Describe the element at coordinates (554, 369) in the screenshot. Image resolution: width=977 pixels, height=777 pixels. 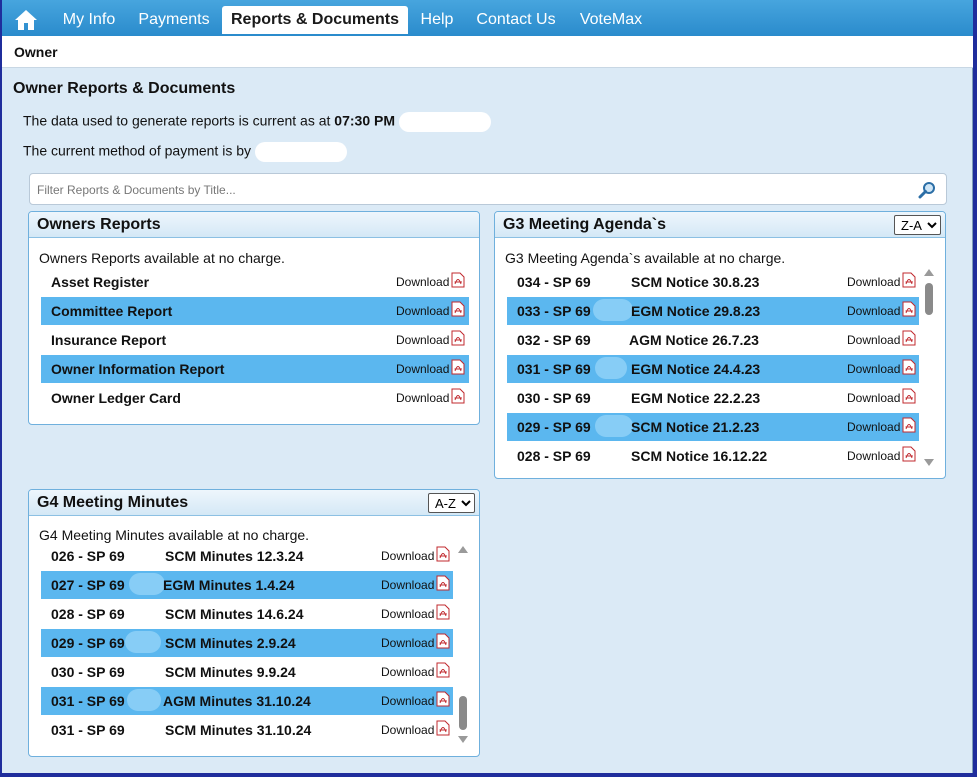
I see `agenda-ref: 031 - SP 69` at that location.